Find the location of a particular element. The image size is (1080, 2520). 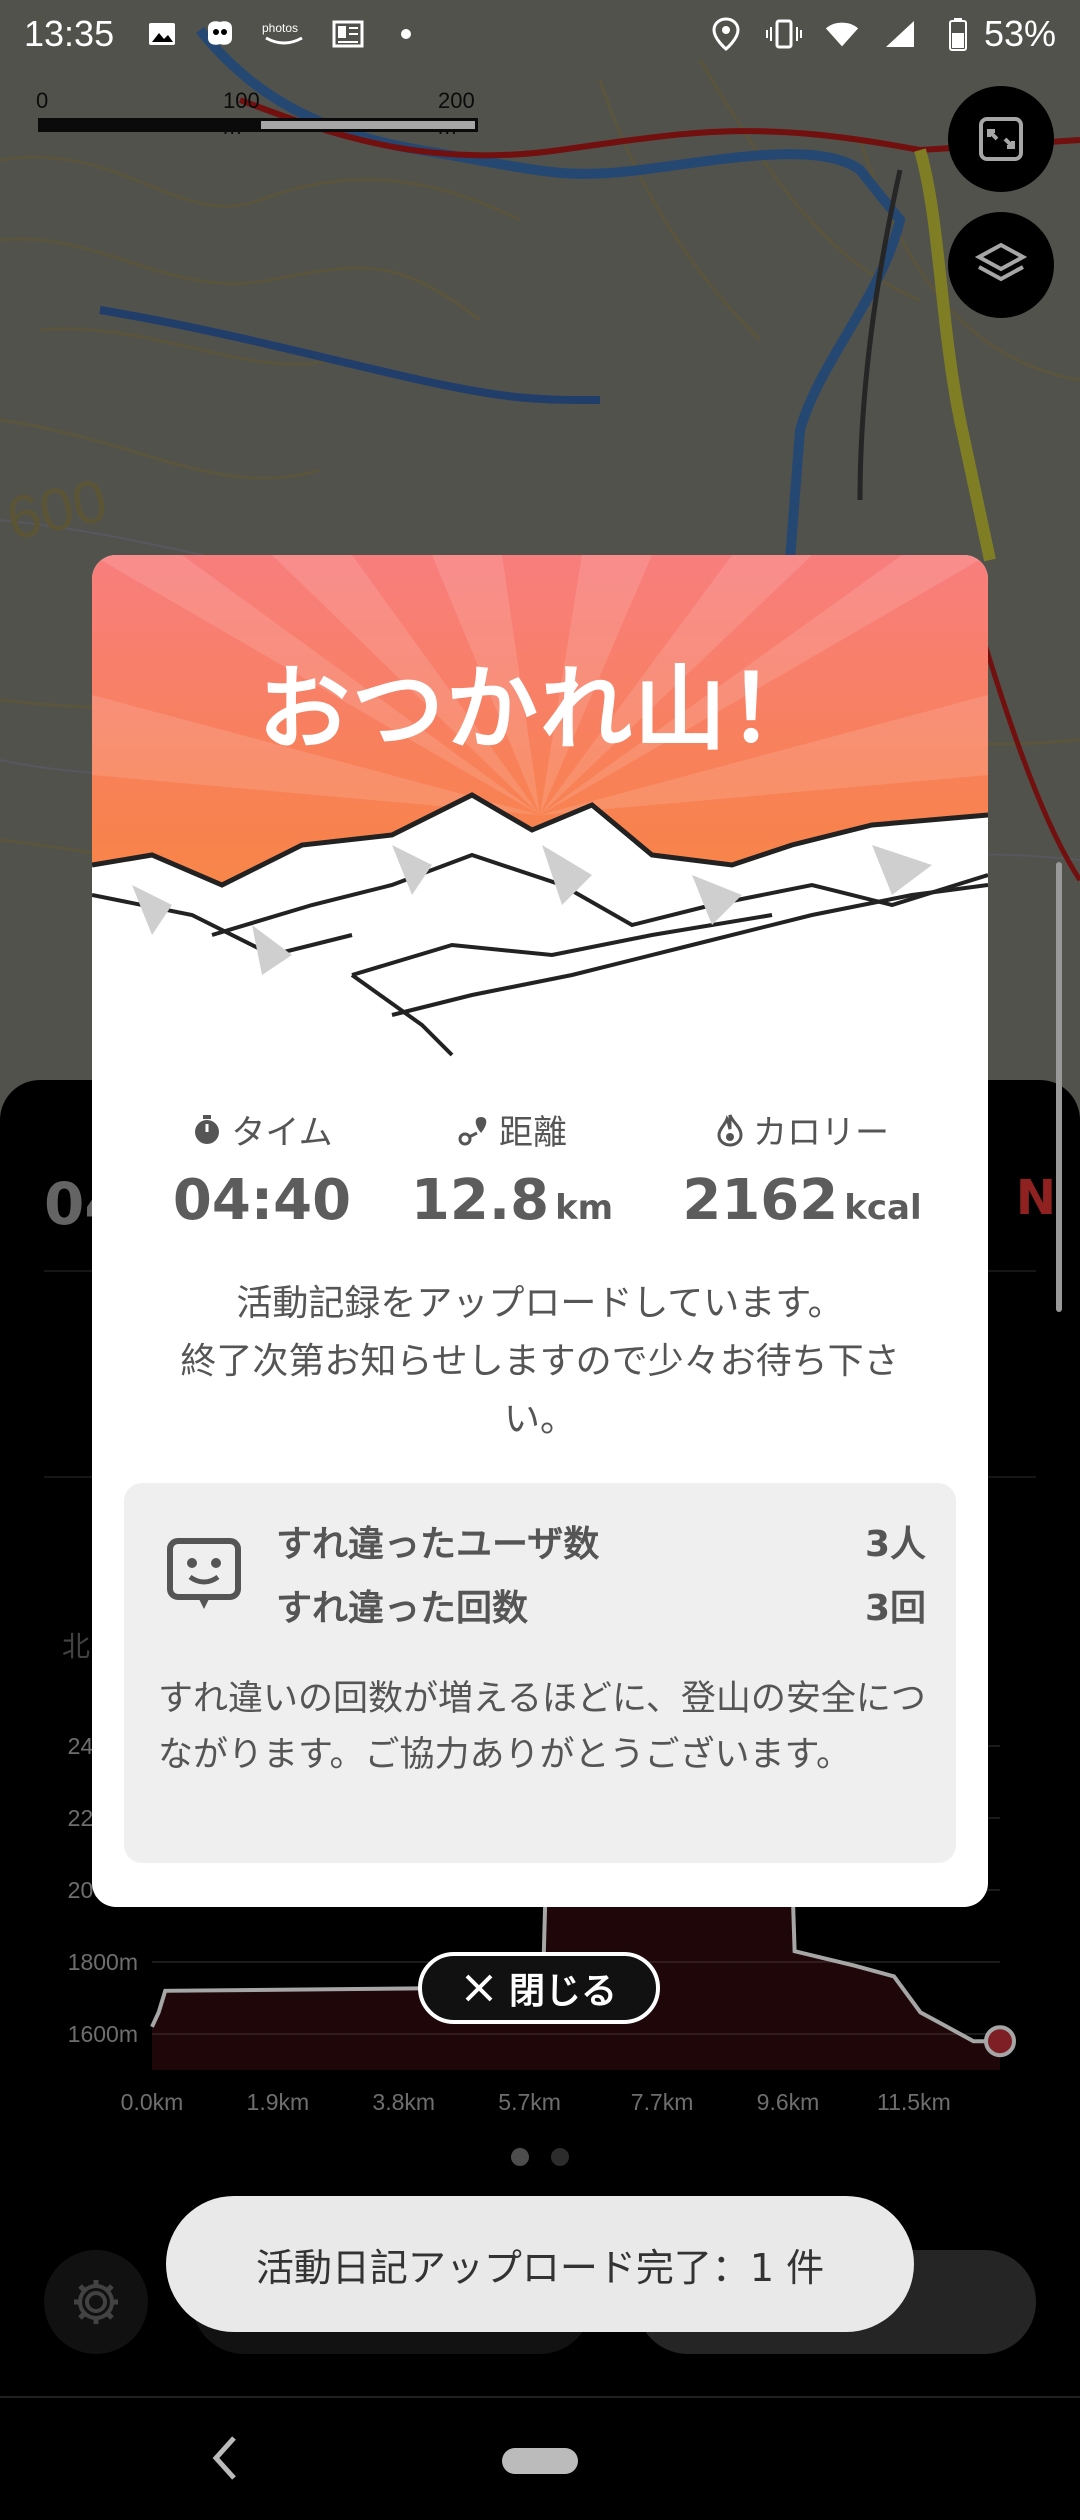

signal-icon is located at coordinates (900, 34).